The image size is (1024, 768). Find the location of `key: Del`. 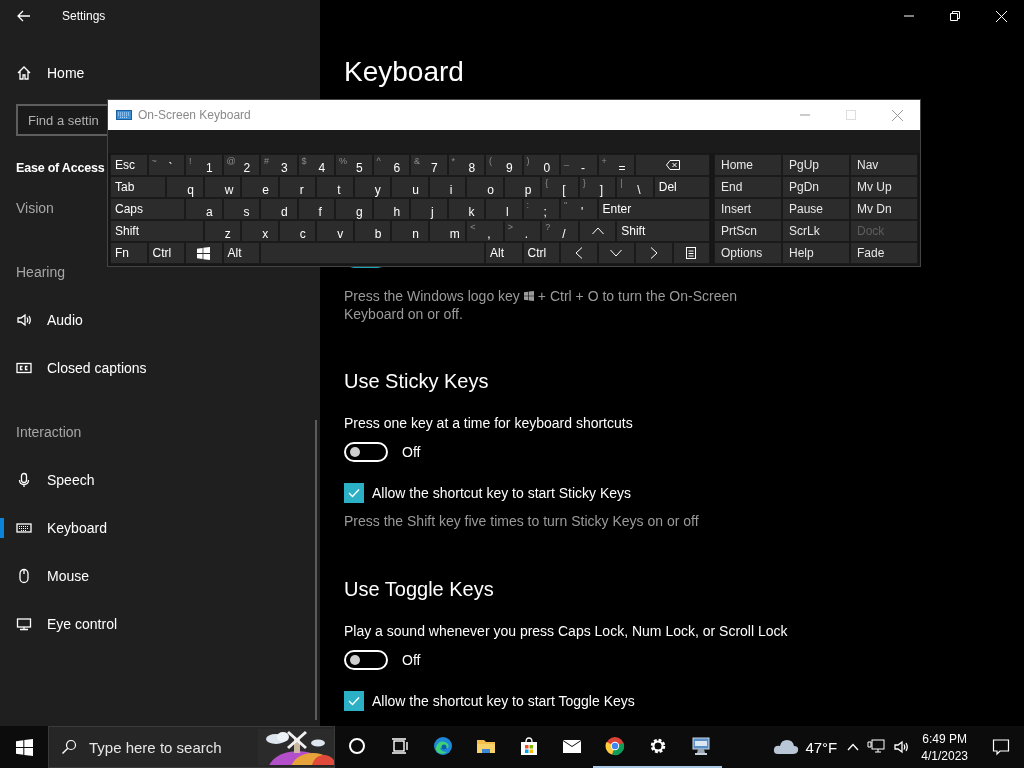

key: Del is located at coordinates (681, 187).